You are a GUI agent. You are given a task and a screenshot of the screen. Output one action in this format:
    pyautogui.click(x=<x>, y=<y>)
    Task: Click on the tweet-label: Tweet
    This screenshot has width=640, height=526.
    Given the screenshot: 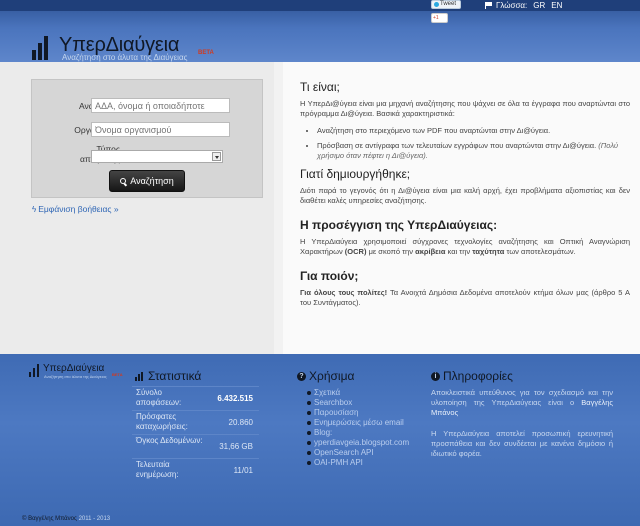 What is the action you would take?
    pyautogui.click(x=448, y=4)
    